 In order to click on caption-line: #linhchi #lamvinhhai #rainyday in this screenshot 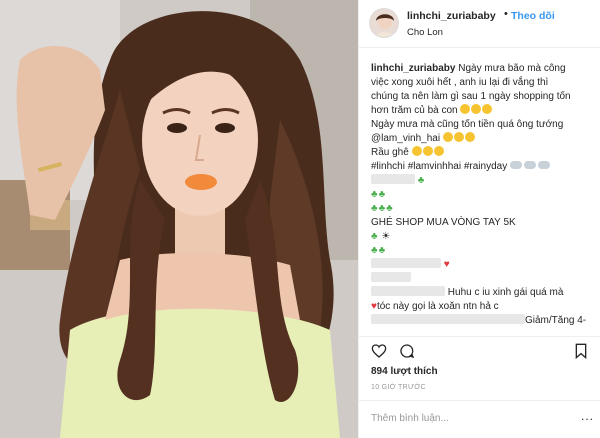, I will do `click(484, 167)`.